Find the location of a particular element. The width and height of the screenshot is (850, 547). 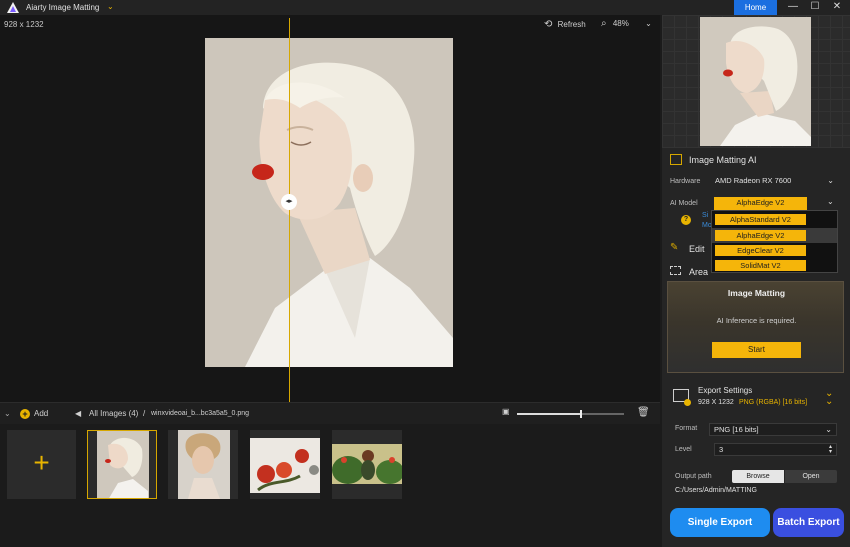

output-path-label: Output path is located at coordinates (693, 476).